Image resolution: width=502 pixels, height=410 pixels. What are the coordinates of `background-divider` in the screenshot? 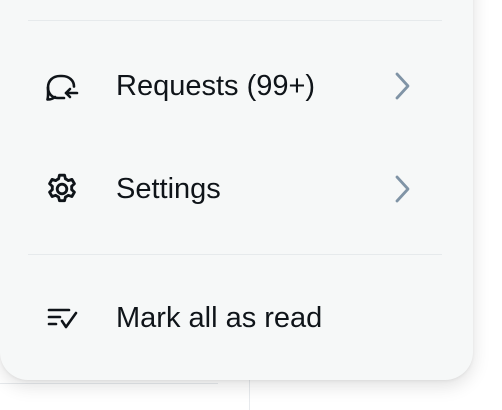 It's located at (109, 383).